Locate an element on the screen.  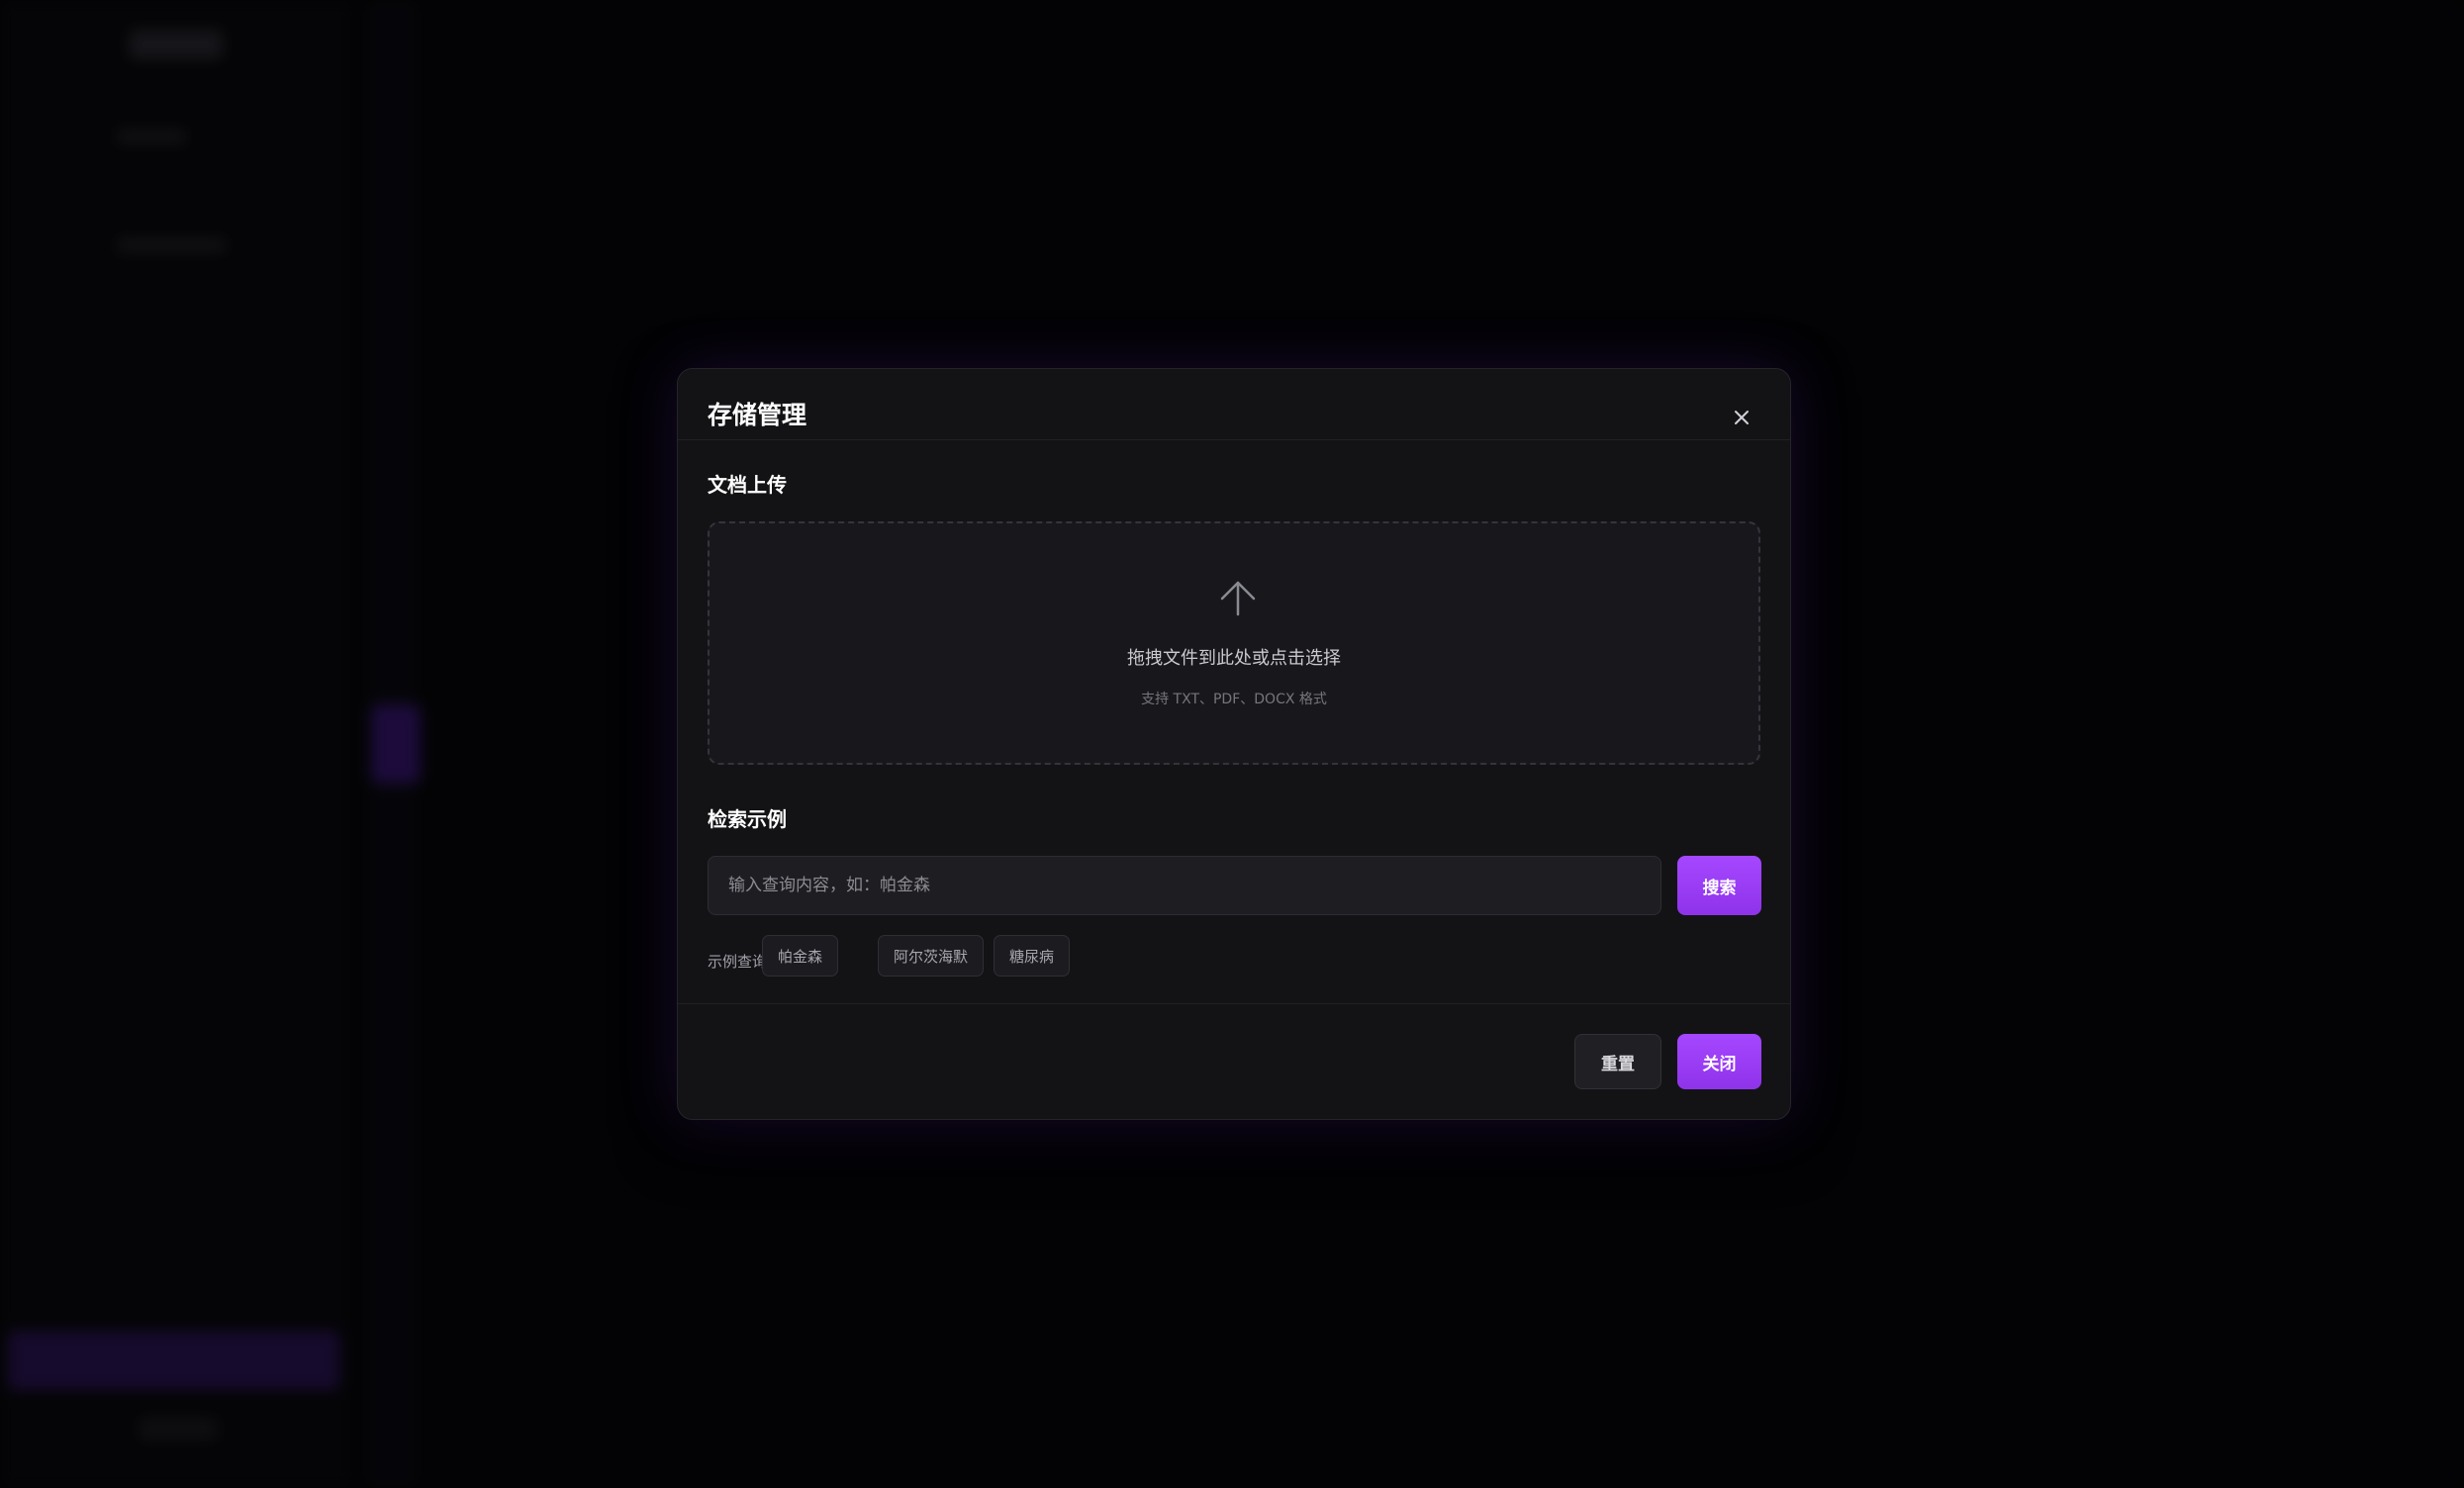
close-icon is located at coordinates (1741, 417).